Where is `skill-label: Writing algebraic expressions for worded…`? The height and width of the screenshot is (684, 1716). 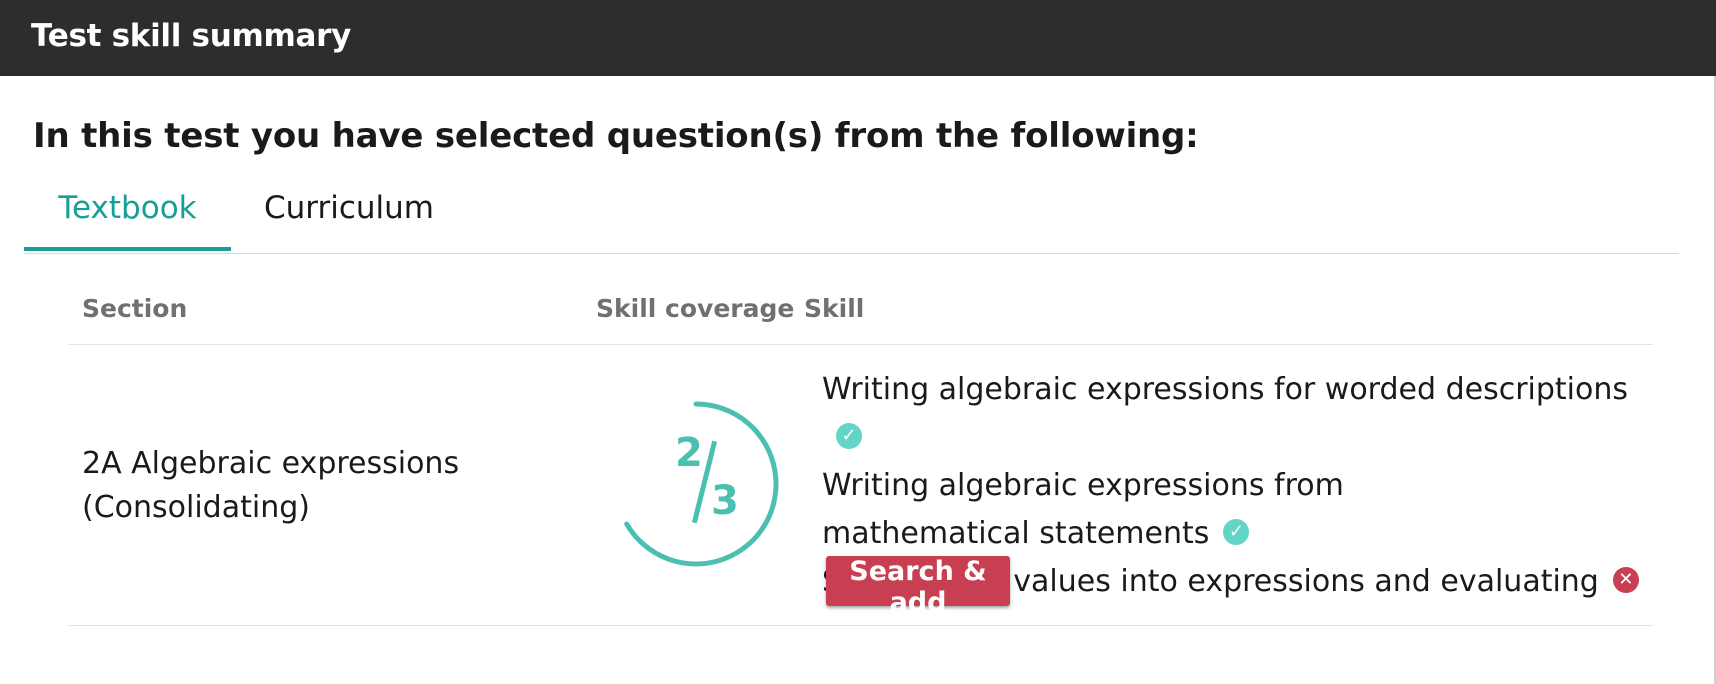
skill-label: Writing algebraic expressions for worded… is located at coordinates (1225, 389).